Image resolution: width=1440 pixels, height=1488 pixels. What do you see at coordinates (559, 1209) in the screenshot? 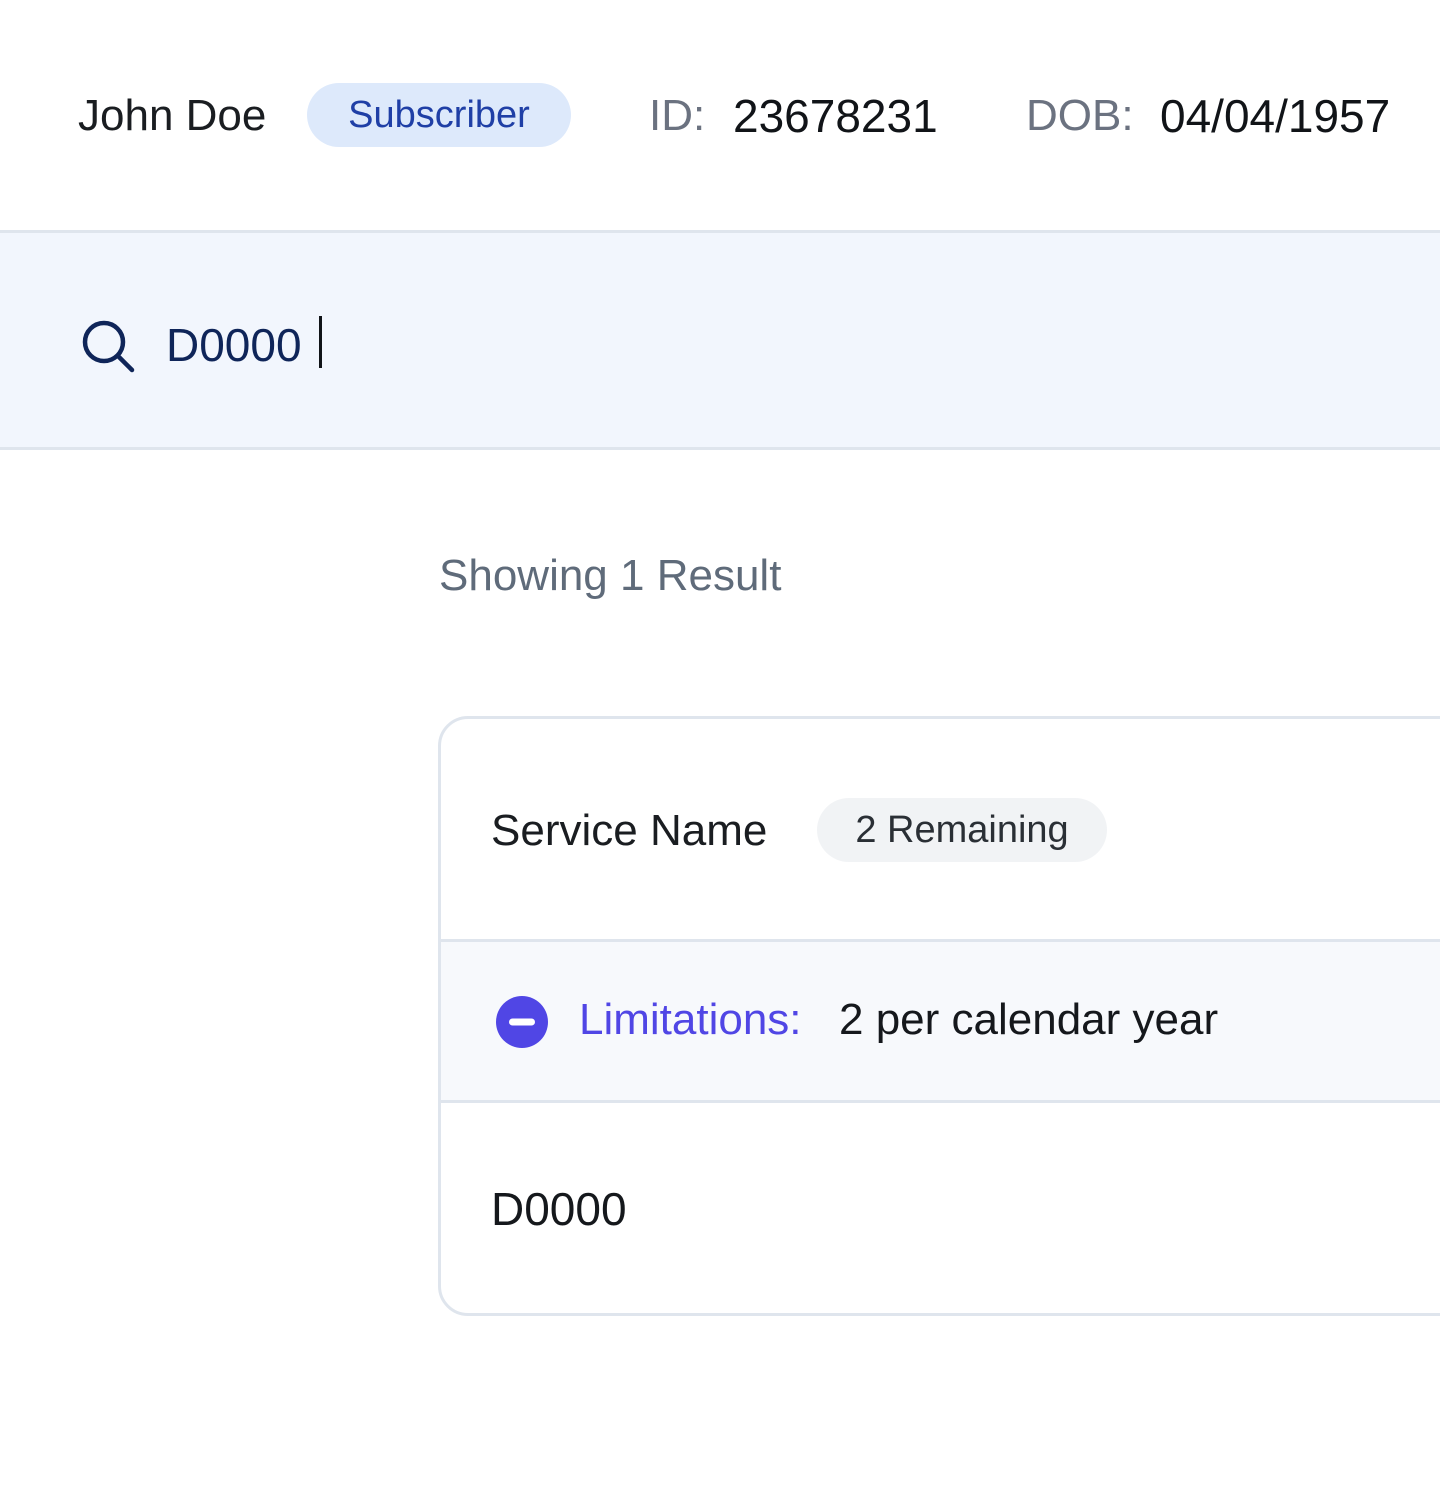
I see `service-code: D0000` at bounding box center [559, 1209].